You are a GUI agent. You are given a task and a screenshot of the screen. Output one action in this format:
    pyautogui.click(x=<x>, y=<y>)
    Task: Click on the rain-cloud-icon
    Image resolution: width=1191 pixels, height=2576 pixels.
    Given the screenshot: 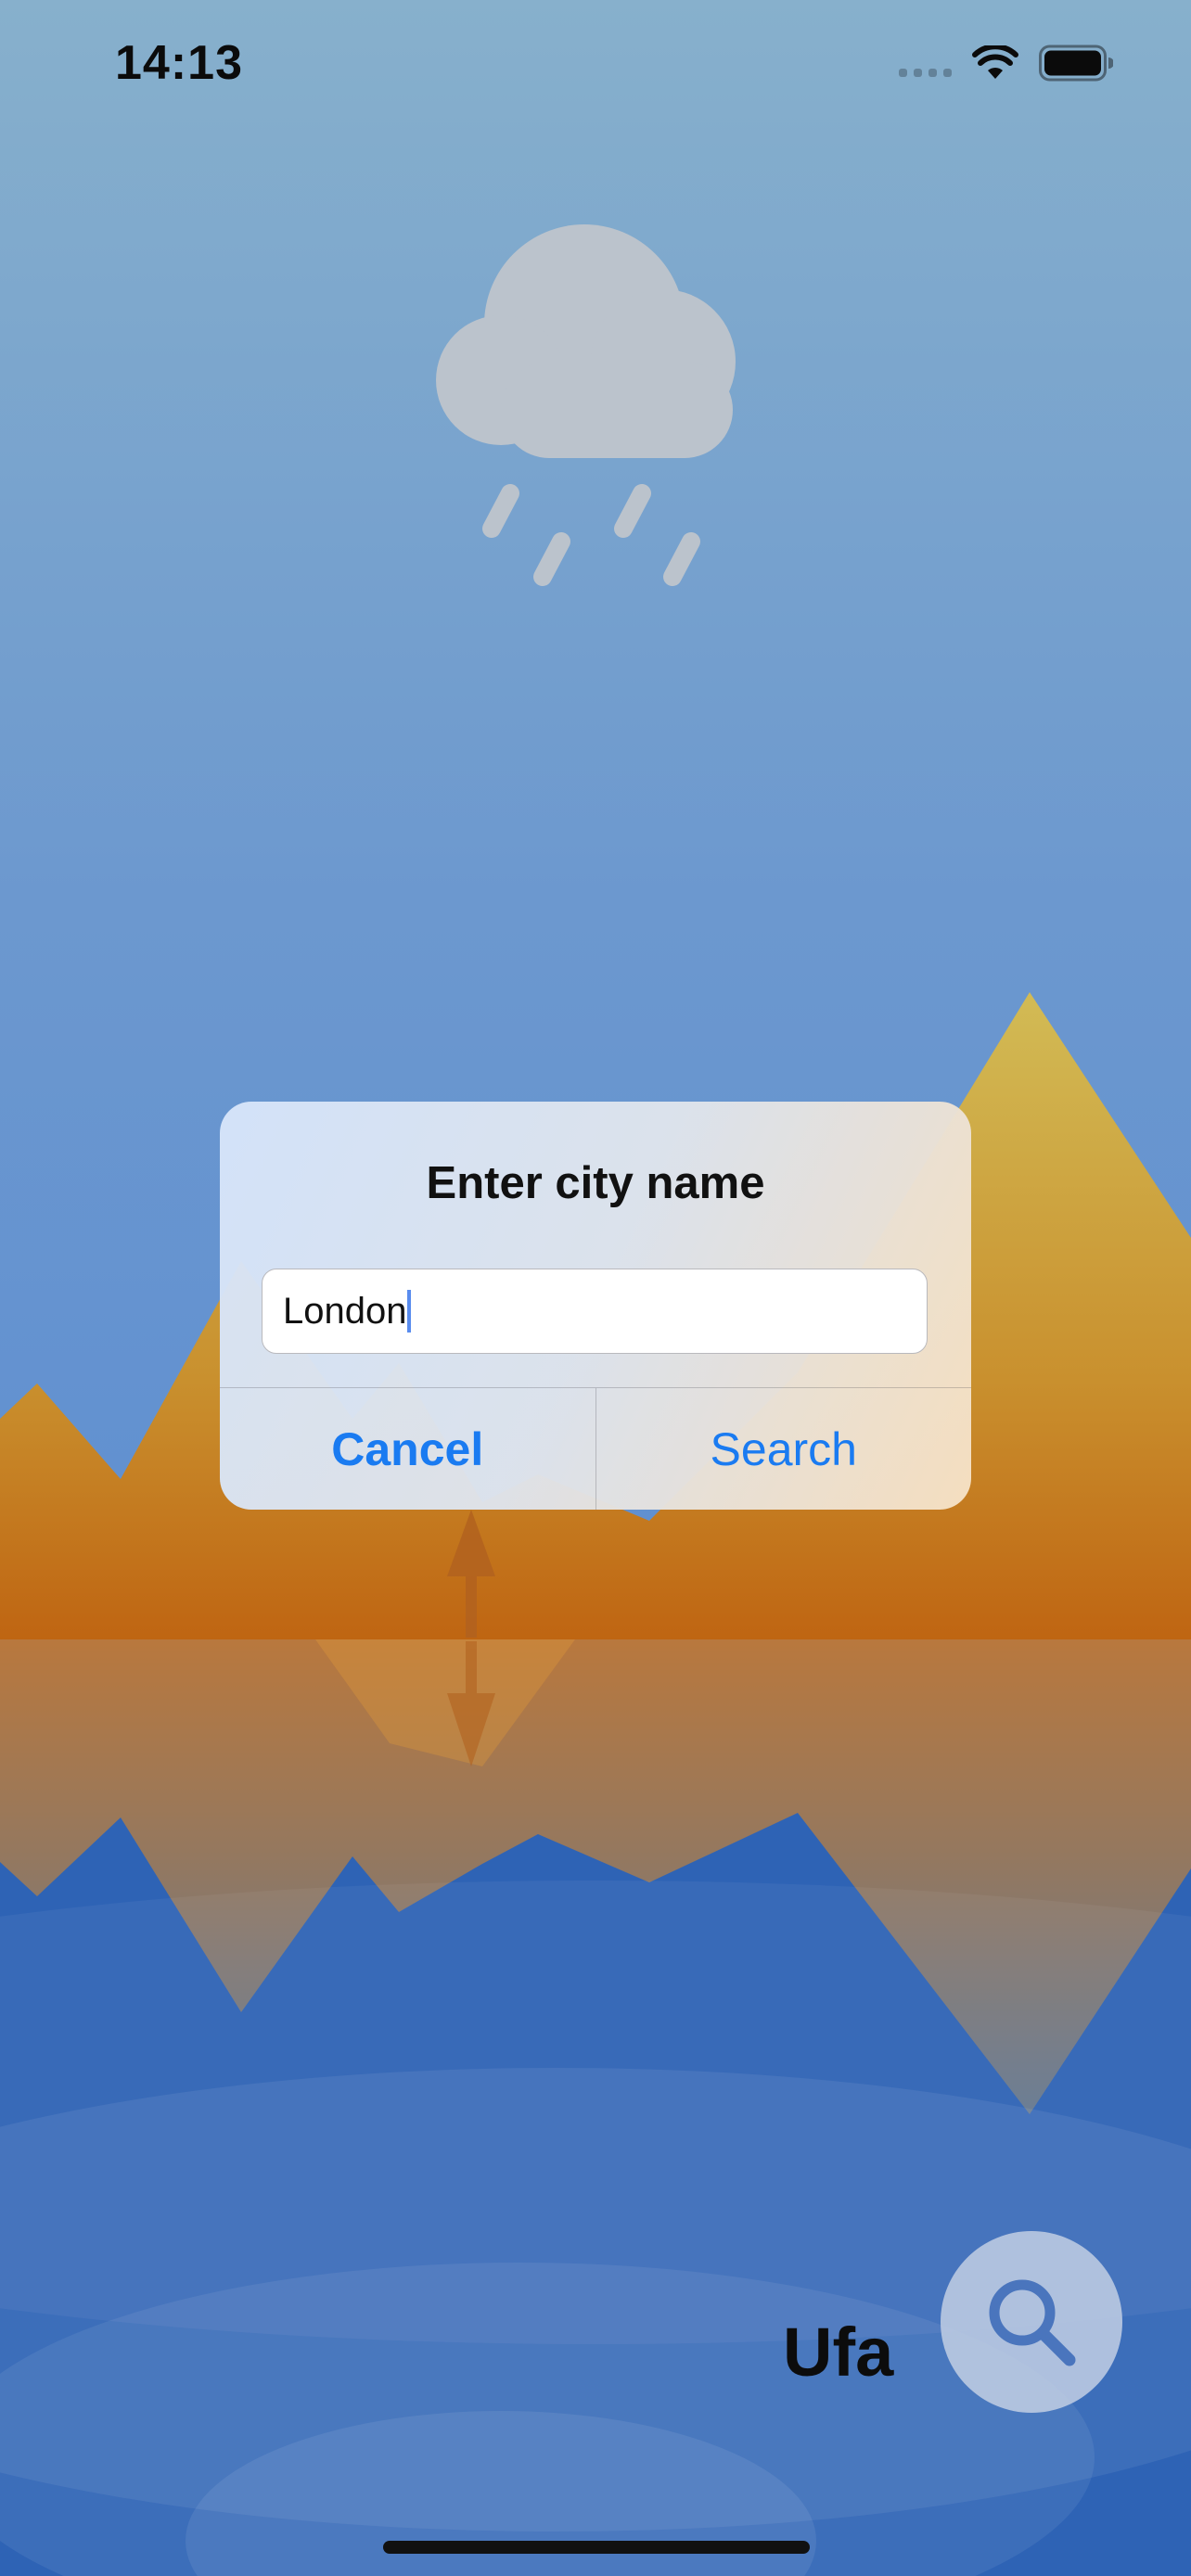 What is the action you would take?
    pyautogui.click(x=586, y=405)
    